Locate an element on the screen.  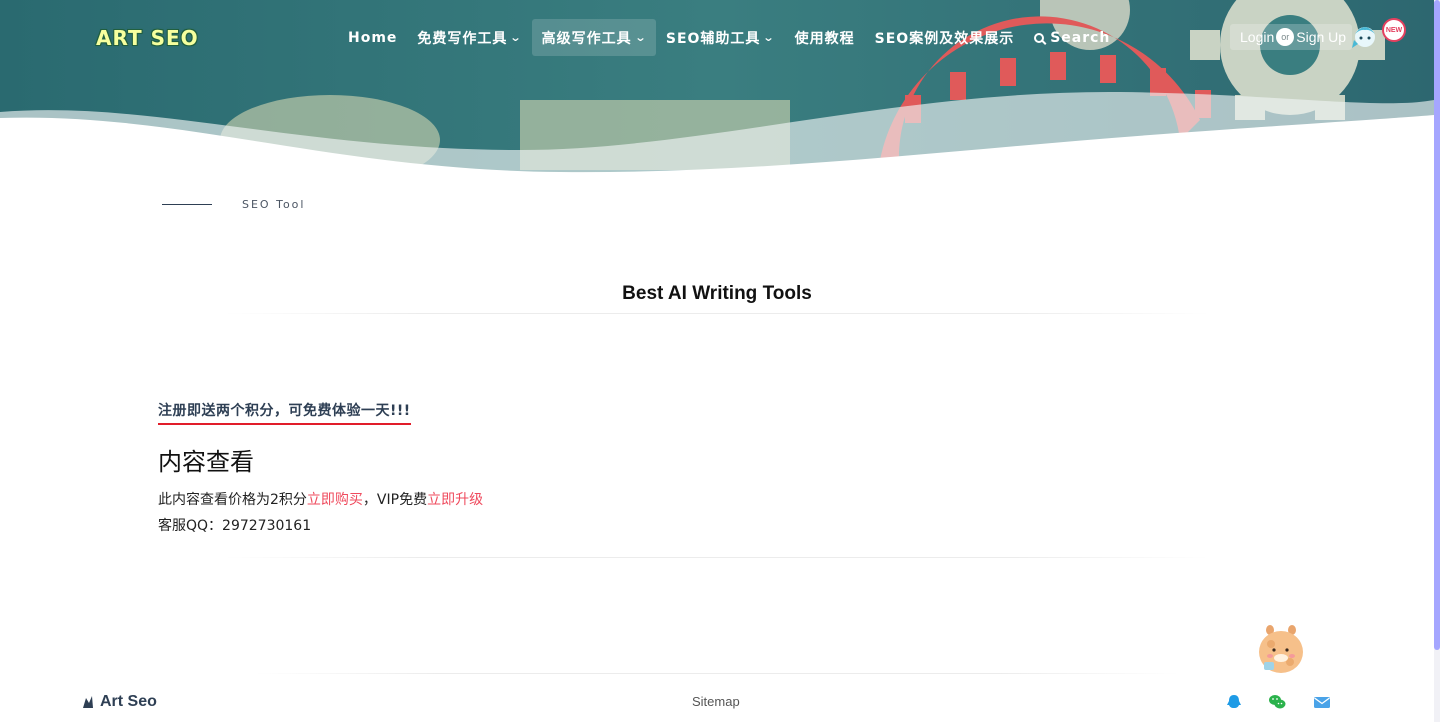
nav-search-label: Search is located at coordinates (1080, 37).